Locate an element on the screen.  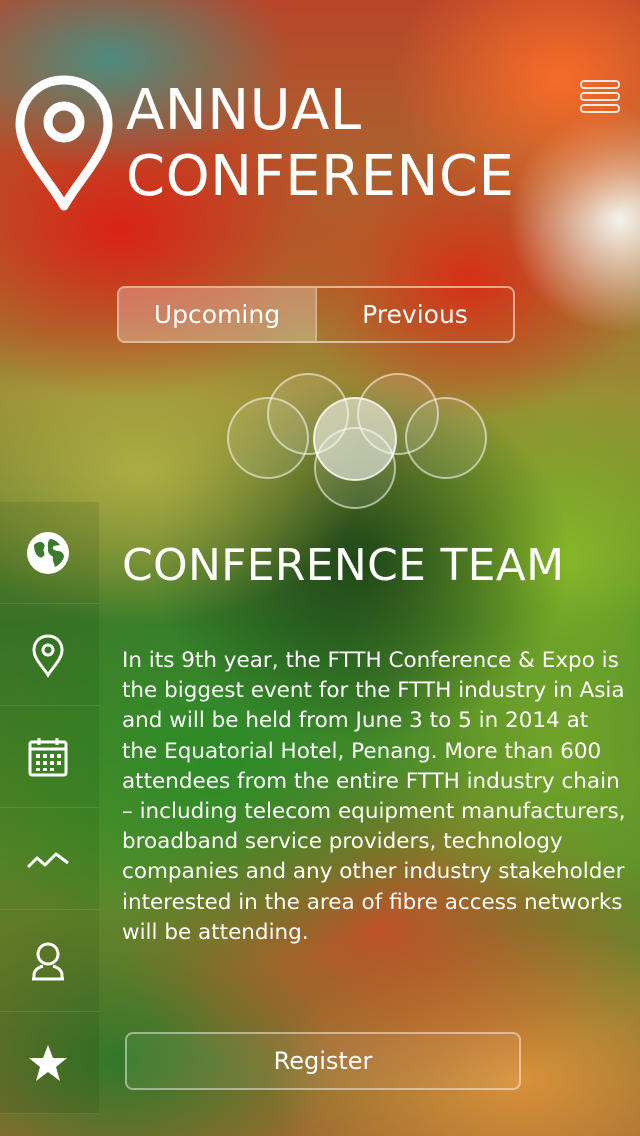
tab-upcoming: Upcoming is located at coordinates (217, 314).